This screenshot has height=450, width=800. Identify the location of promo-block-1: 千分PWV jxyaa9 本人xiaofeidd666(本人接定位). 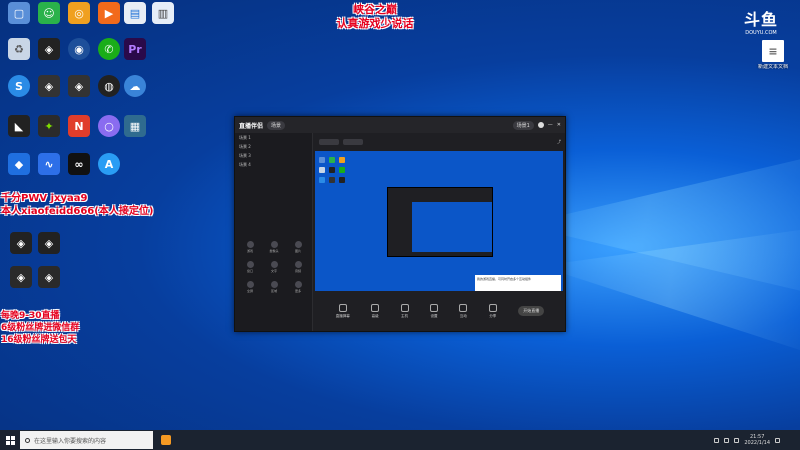
(77, 205).